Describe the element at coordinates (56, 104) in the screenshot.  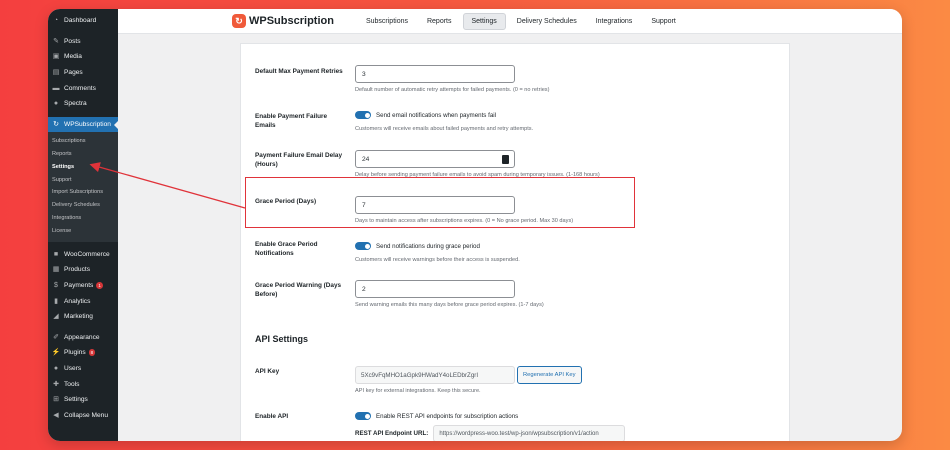
I see `spectra-icon: ●` at that location.